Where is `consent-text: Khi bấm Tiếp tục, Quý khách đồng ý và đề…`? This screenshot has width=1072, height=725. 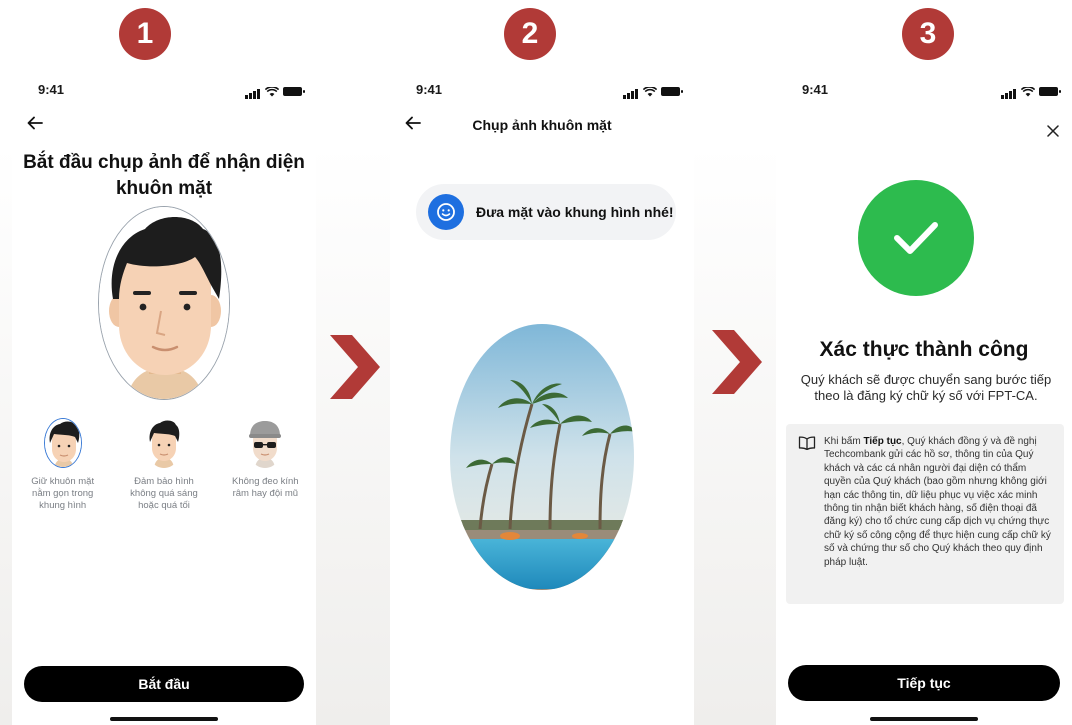 consent-text: Khi bấm Tiếp tục, Quý khách đồng ý và đề… is located at coordinates (938, 502).